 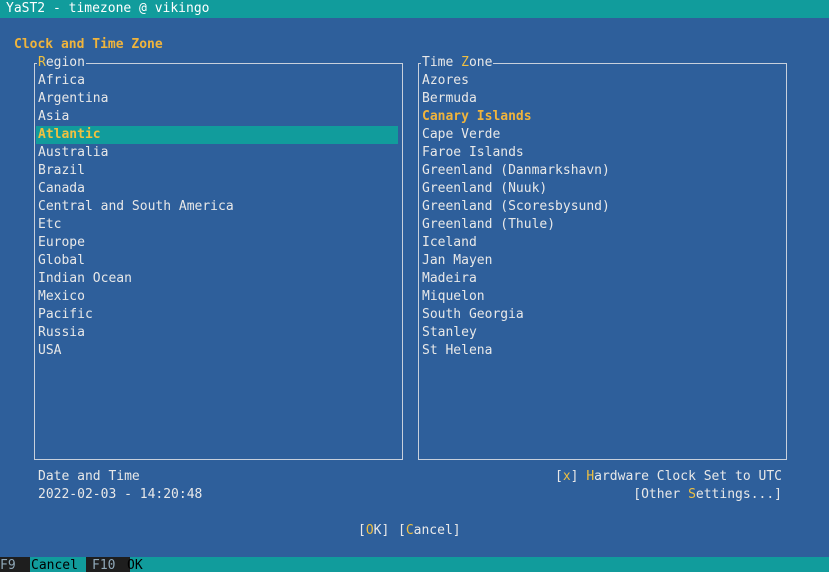 I want to click on timezone-list-item: Greenland (Nuuk), so click(x=601, y=189).